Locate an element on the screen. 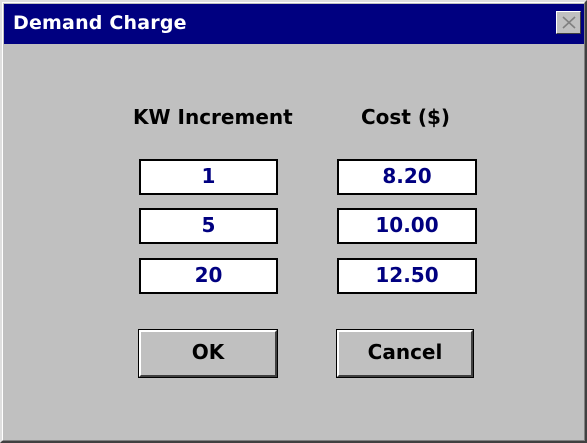 The image size is (587, 443). cost-field-3: 12.50 is located at coordinates (407, 276).